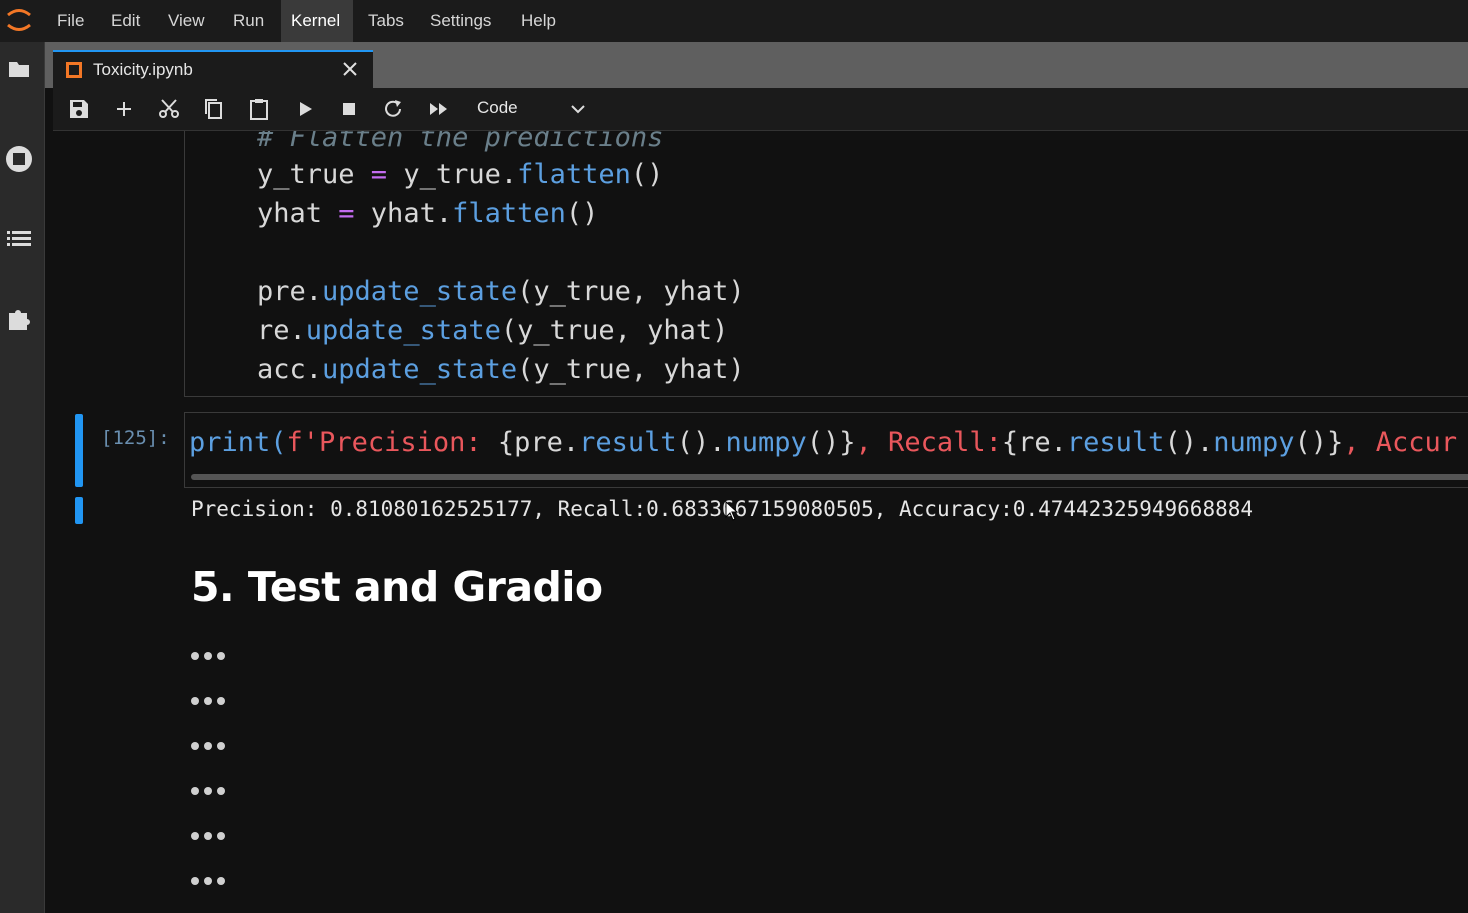 The height and width of the screenshot is (913, 1468). Describe the element at coordinates (125, 21) in the screenshot. I see `menu-edit: Edit` at that location.